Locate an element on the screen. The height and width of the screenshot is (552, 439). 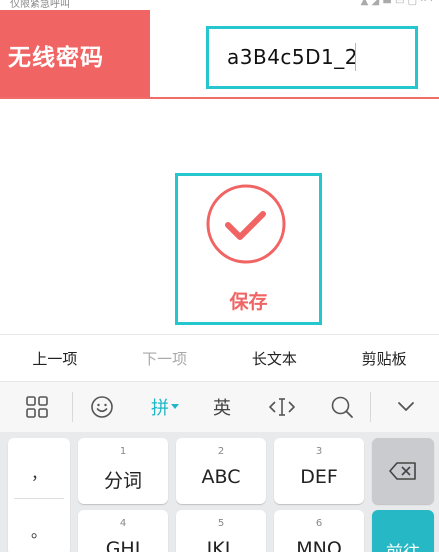
clipboard-button: 剪贴板 is located at coordinates (384, 358).